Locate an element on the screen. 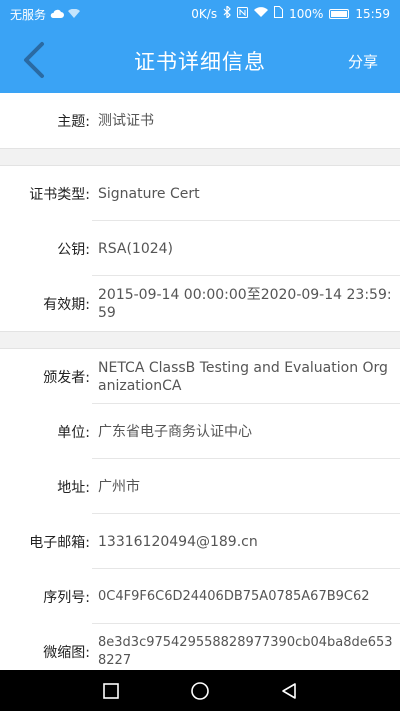 The width and height of the screenshot is (400, 711). issuer-label: 颁发者: is located at coordinates (66, 377).